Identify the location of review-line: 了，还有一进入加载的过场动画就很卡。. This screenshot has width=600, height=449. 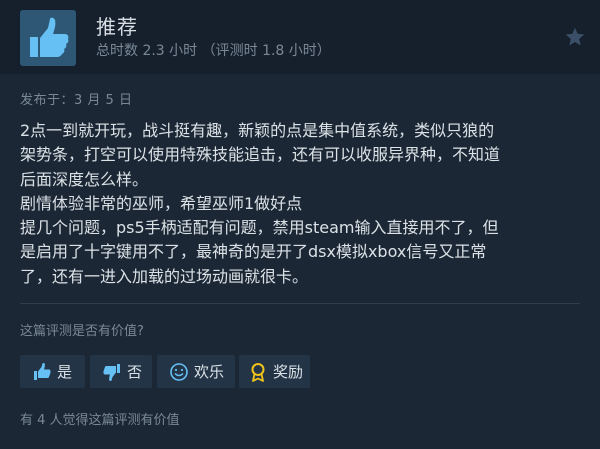
(164, 276).